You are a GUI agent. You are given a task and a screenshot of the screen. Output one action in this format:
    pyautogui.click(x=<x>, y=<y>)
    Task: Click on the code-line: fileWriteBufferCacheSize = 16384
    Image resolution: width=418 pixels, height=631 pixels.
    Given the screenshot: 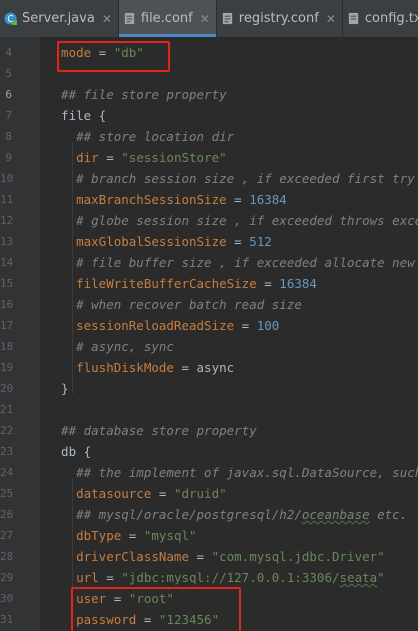 What is the action you would take?
    pyautogui.click(x=232, y=283)
    